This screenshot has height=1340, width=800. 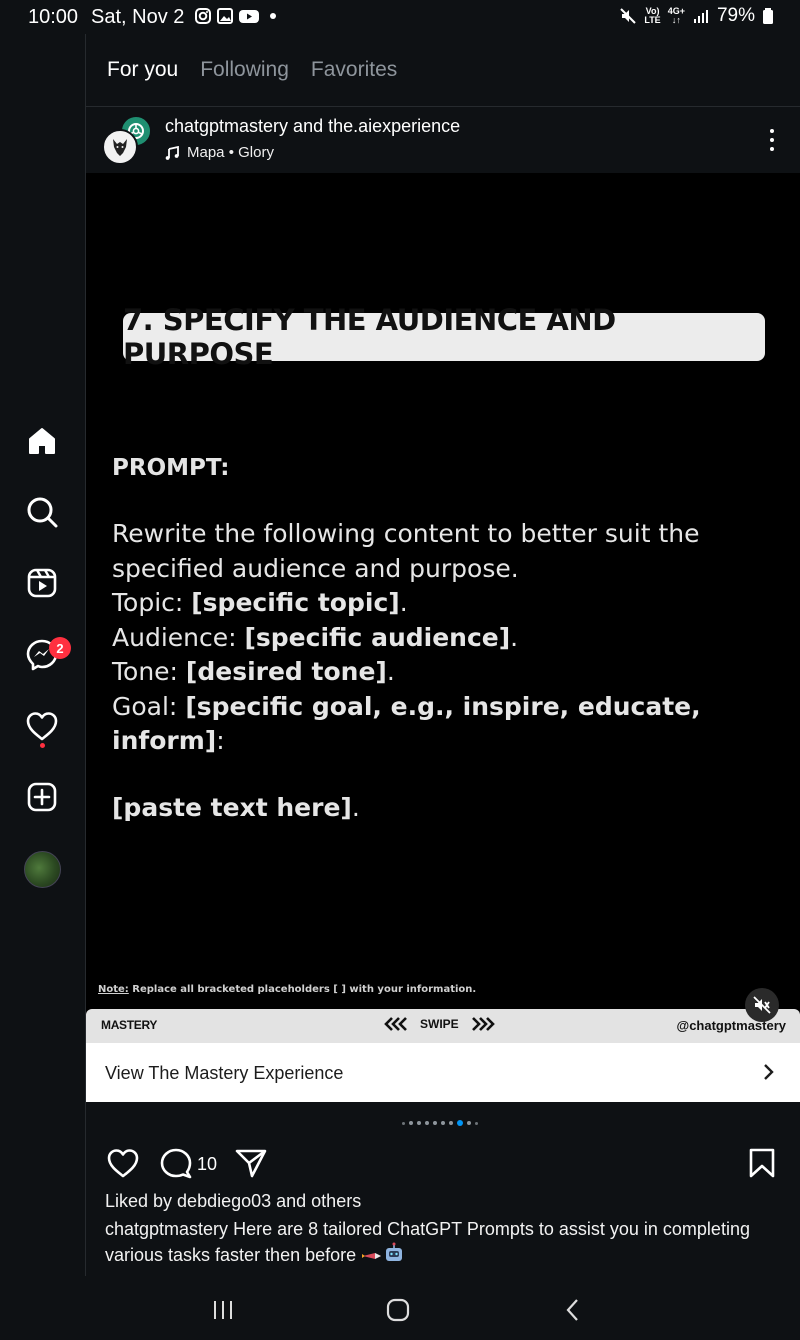 I want to click on prompt-audience-line: Audience: [specific audience]., so click(x=315, y=637).